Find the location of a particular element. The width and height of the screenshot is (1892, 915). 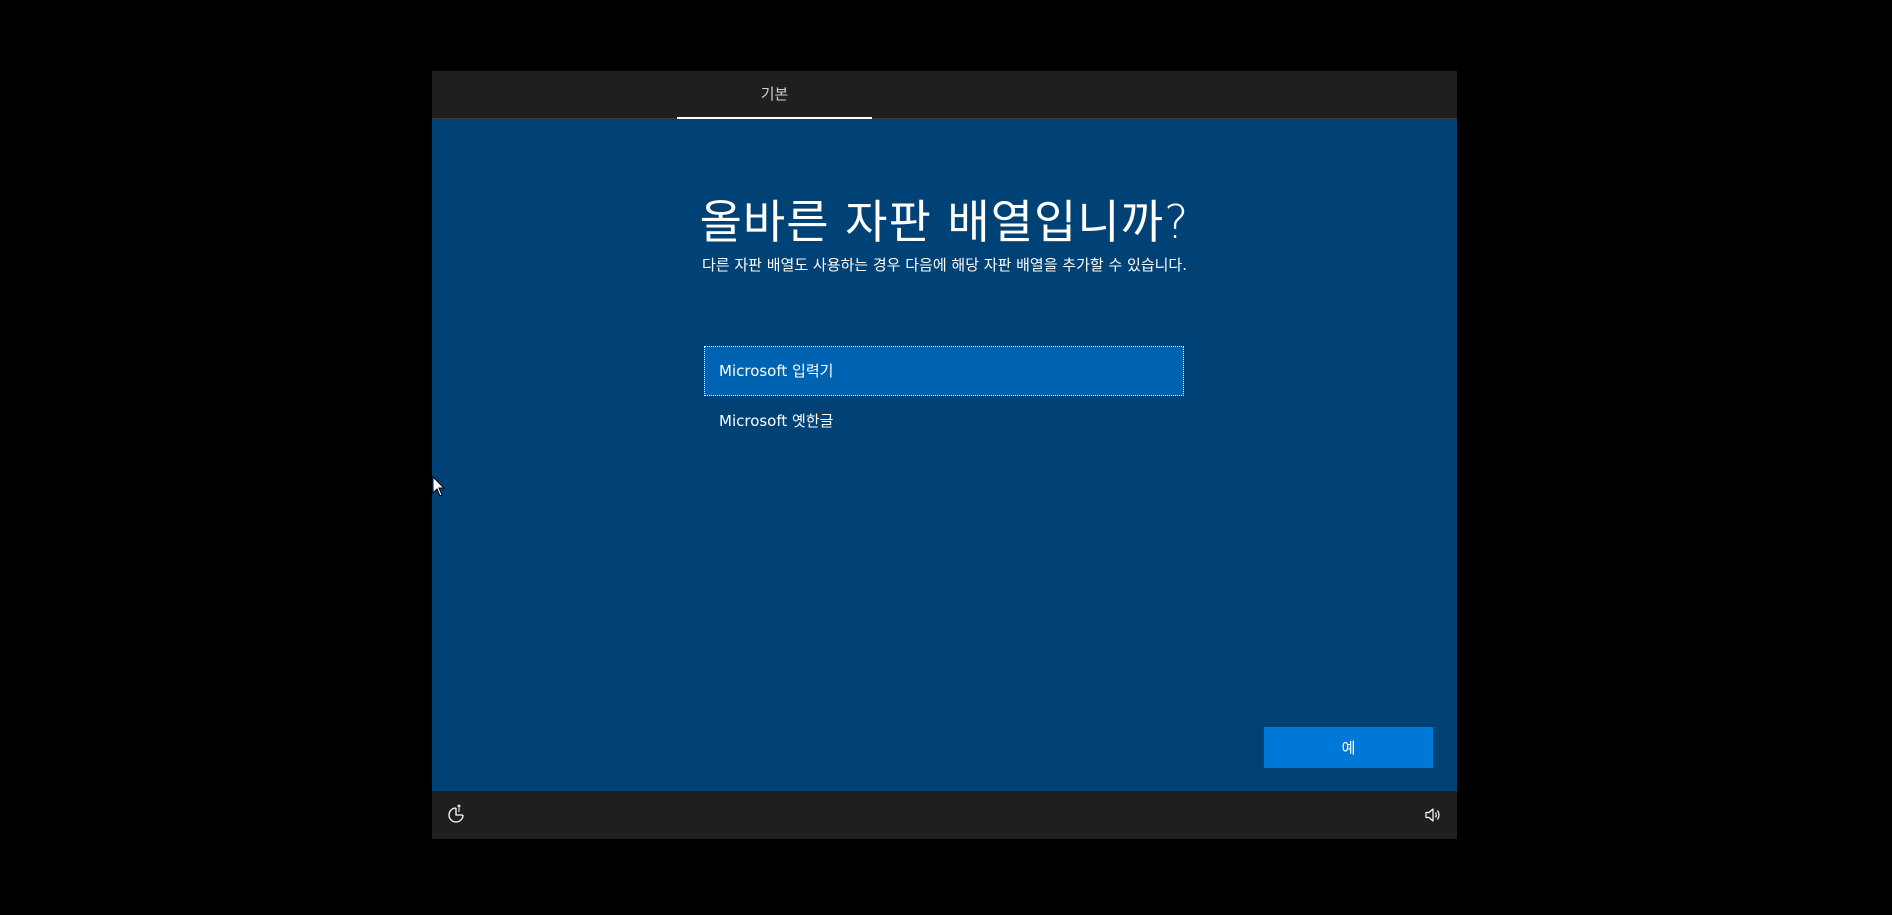

bottom-bar is located at coordinates (944, 815).